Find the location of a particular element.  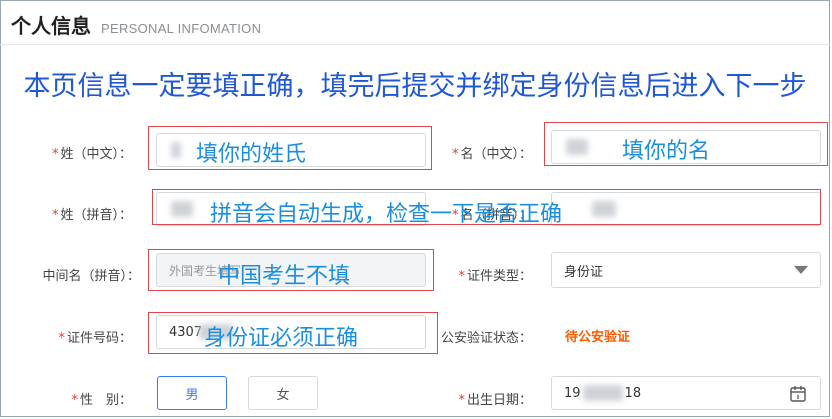

middlename-label: 中间名（拼音）： is located at coordinates (91, 276).